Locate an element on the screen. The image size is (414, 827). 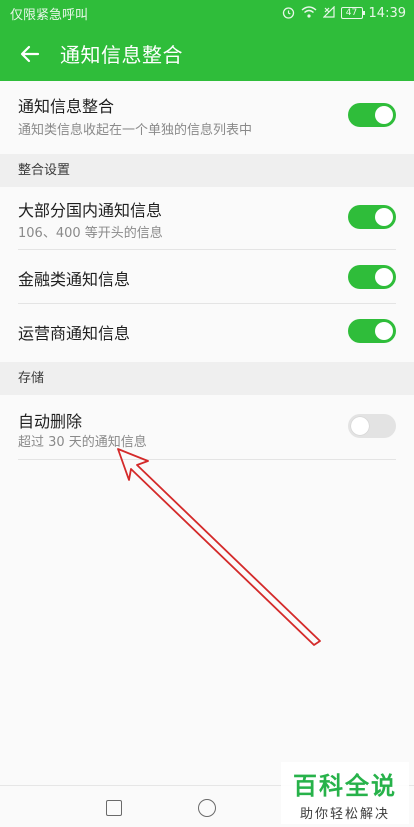
battery-level: 47 is located at coordinates (351, 13).